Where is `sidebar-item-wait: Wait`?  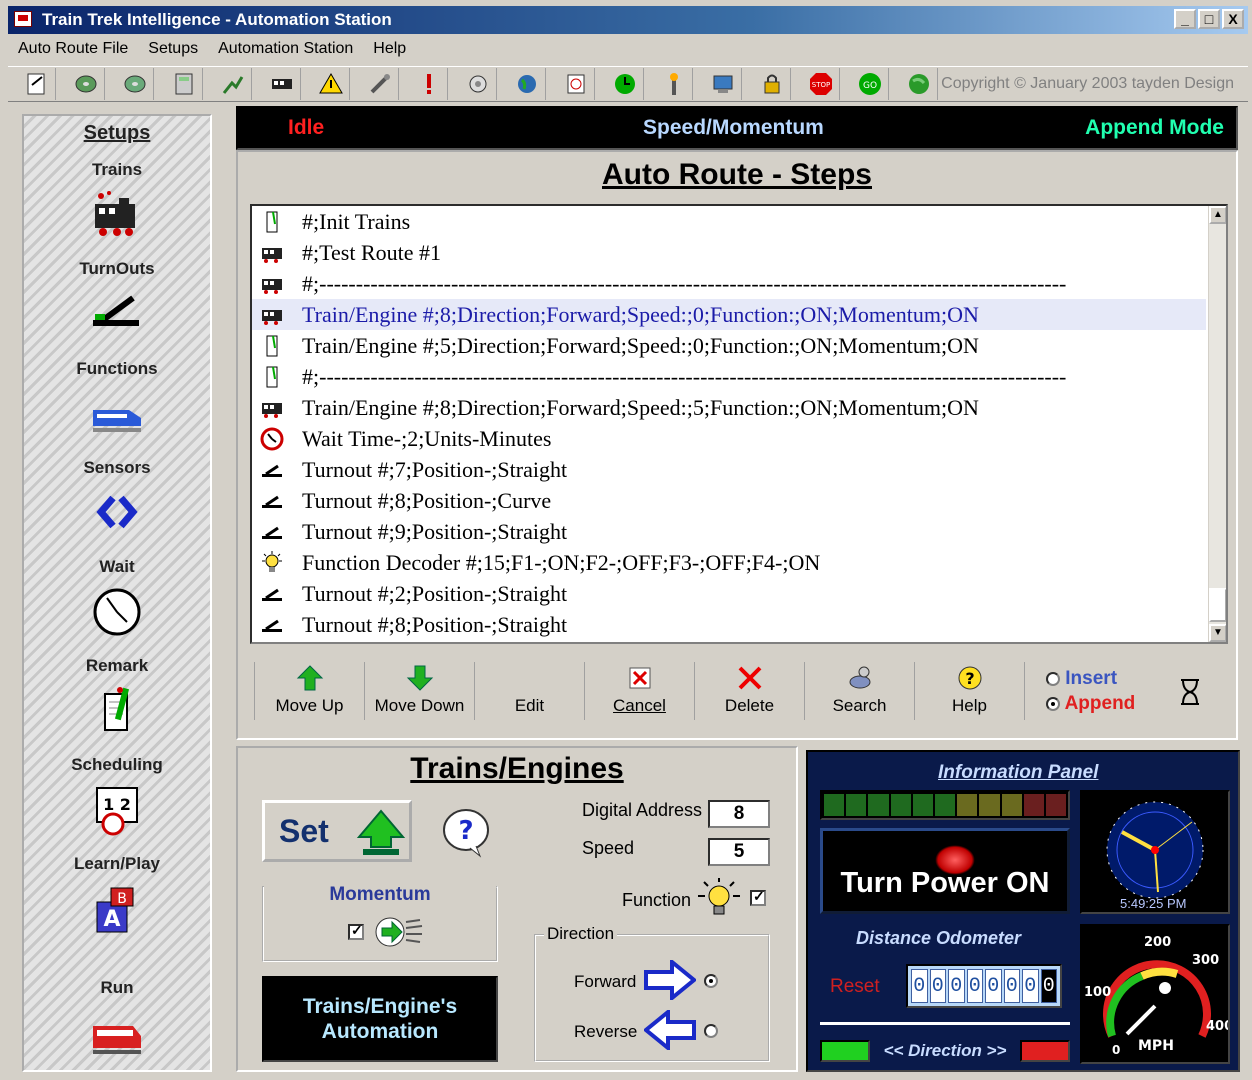
sidebar-item-wait: Wait is located at coordinates (117, 567).